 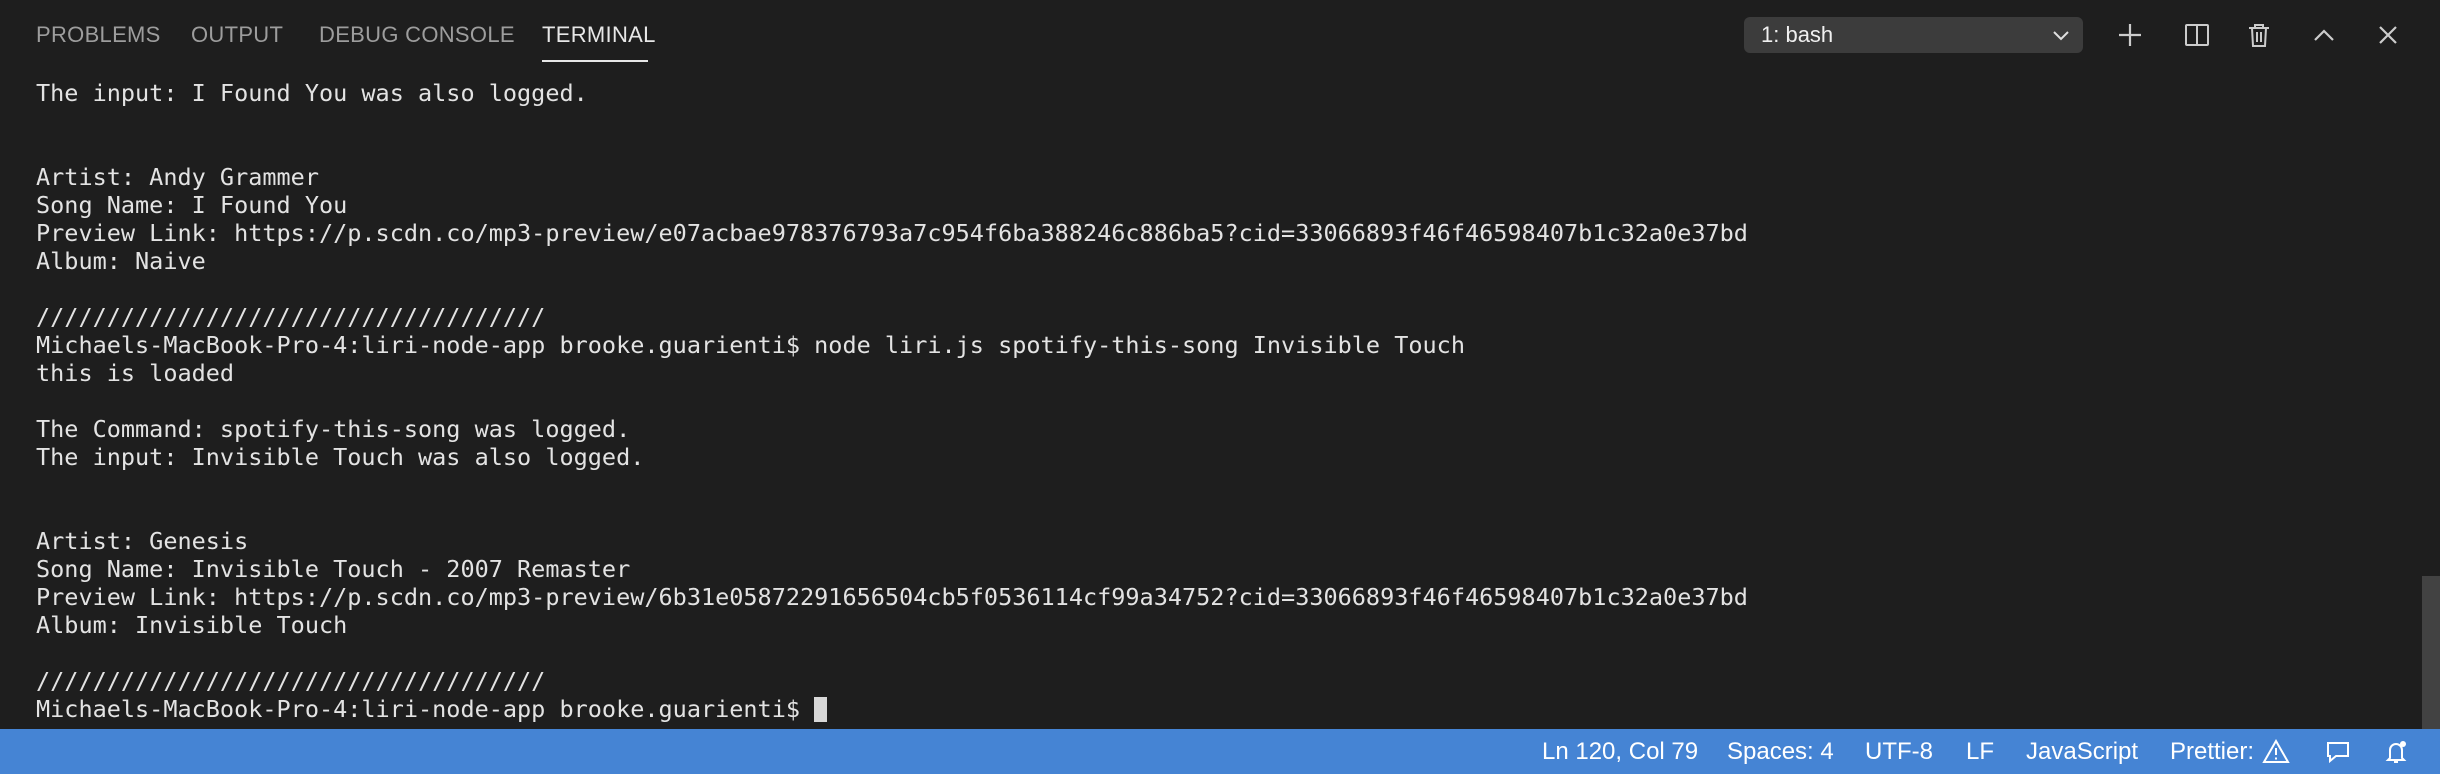 I want to click on terminal-line: The input: I Found You was also logged., so click(x=312, y=93).